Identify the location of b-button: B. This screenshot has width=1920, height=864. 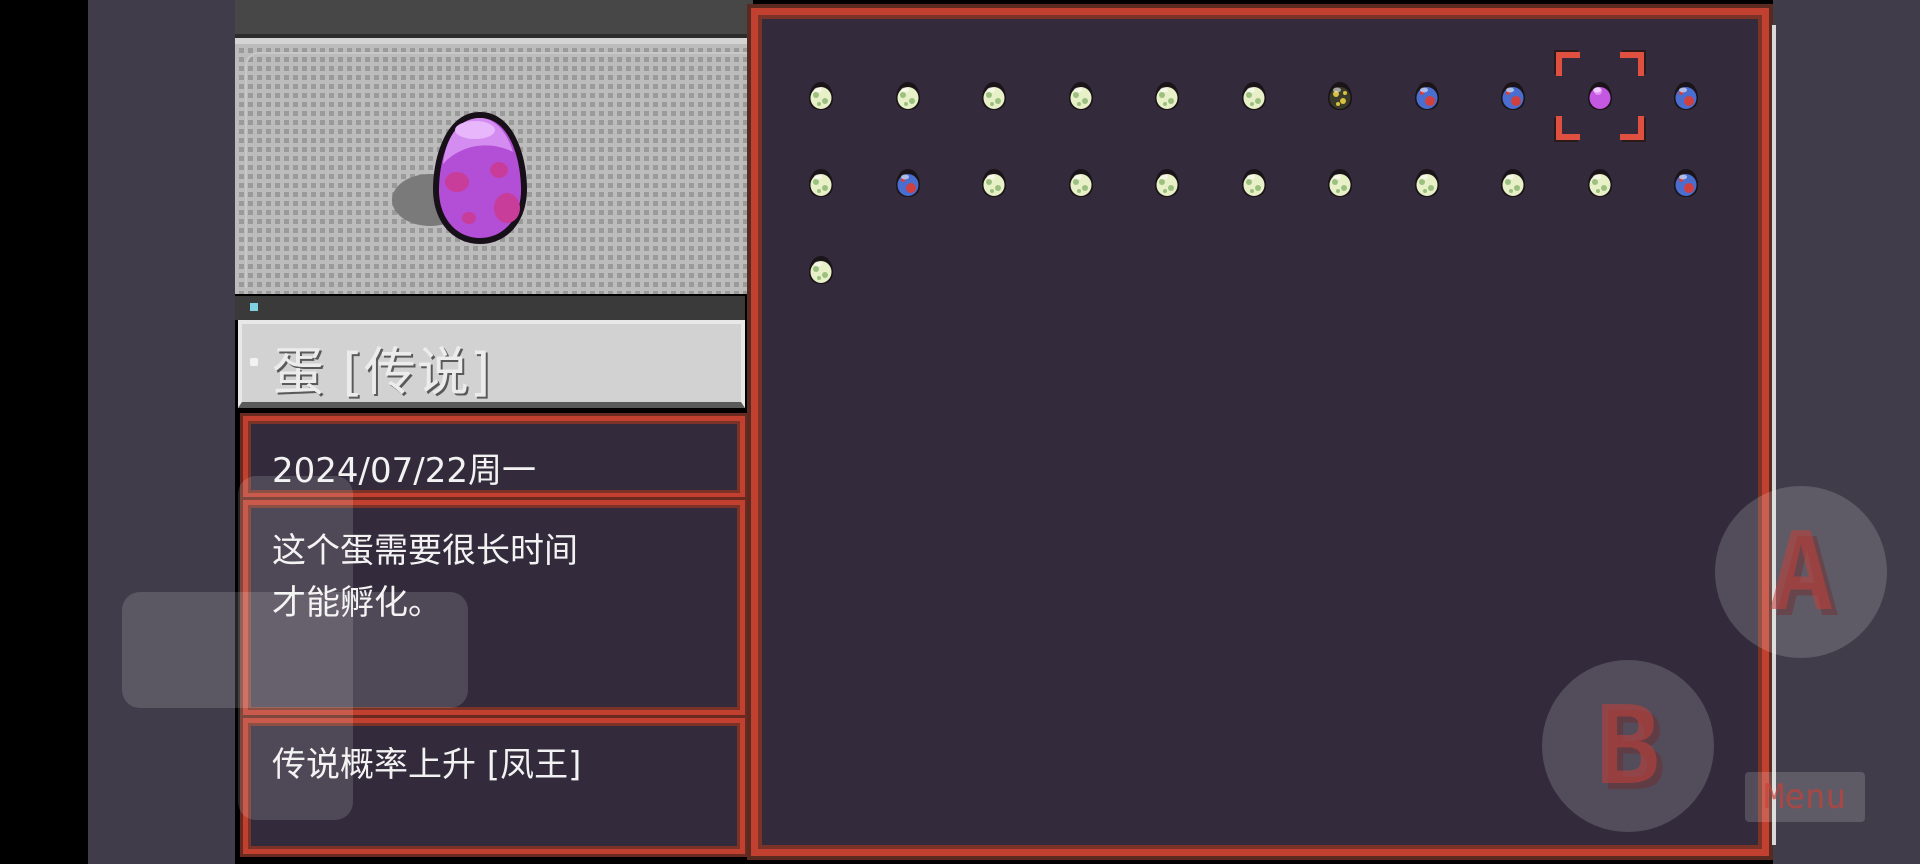
(1628, 746).